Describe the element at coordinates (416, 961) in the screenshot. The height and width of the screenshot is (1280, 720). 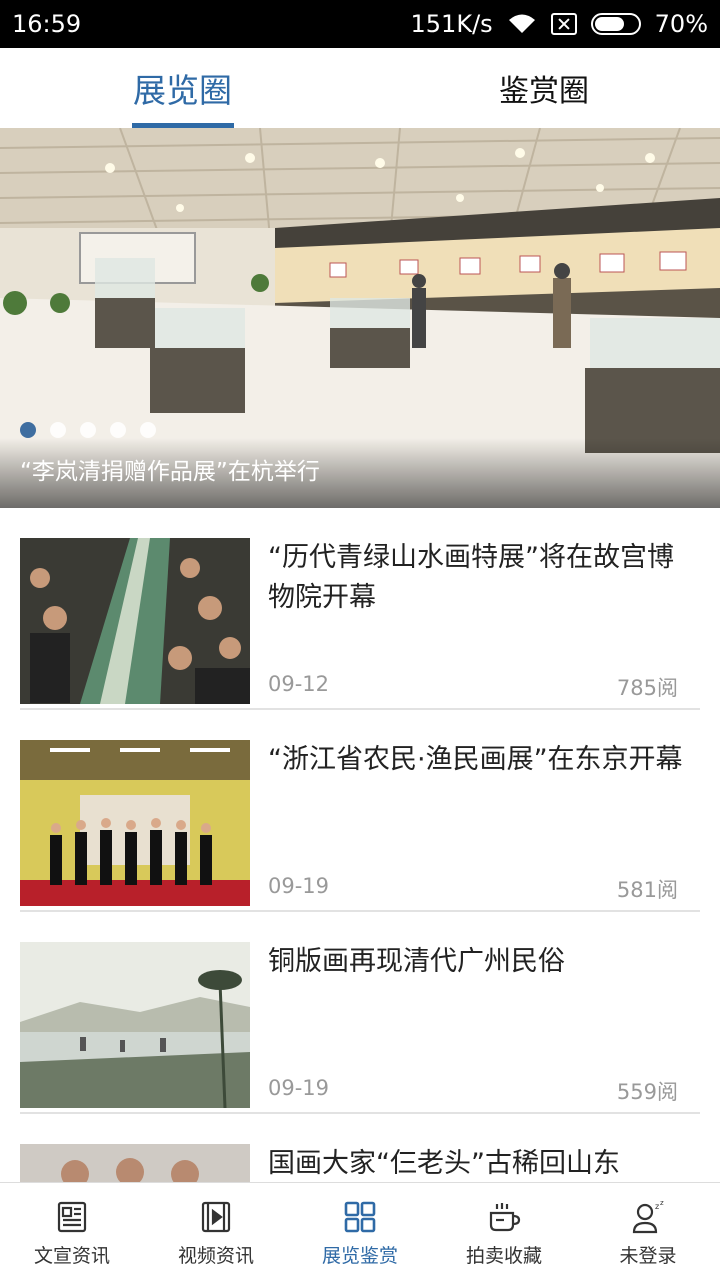
I see `news-title: 铜版画再现清代广州民俗` at that location.